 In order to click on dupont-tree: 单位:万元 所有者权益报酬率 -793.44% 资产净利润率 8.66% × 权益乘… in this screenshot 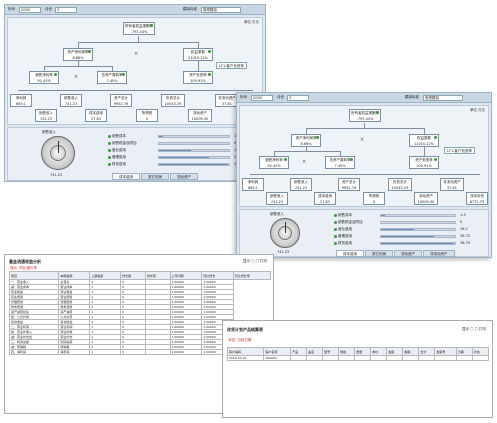, I will do `click(135, 71)`.